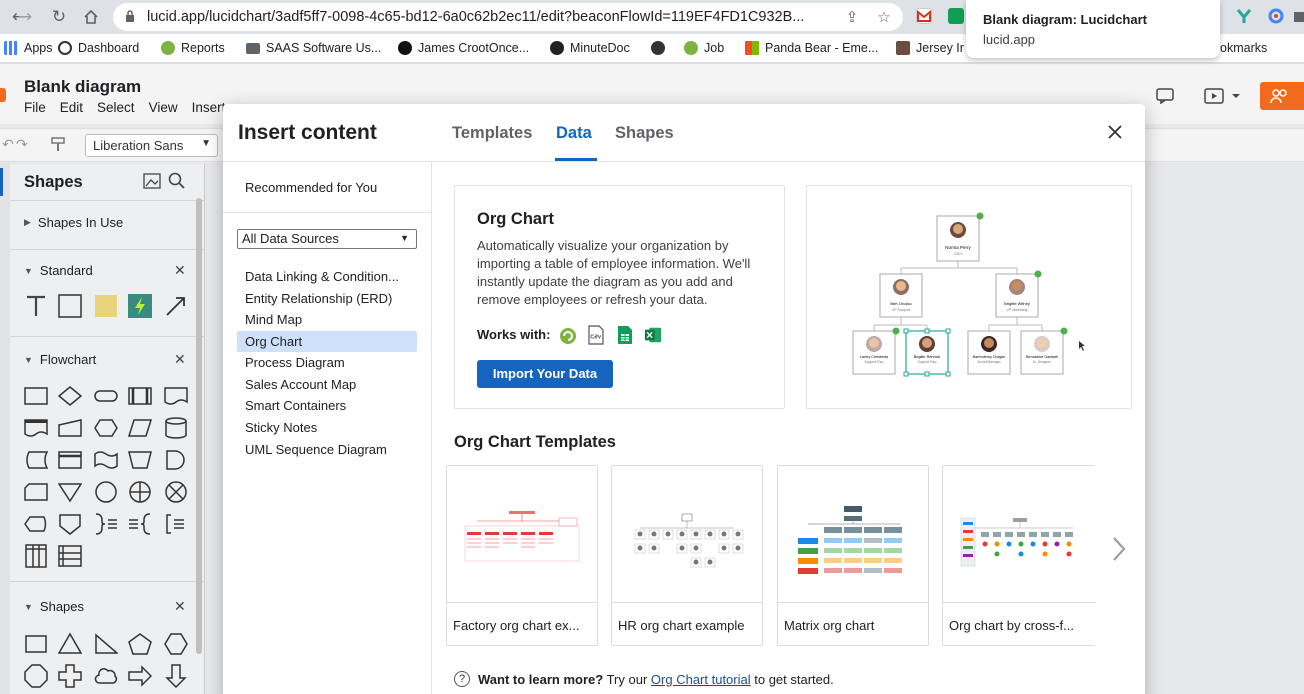 The image size is (1304, 694). I want to click on present-icon, so click(1224, 98).